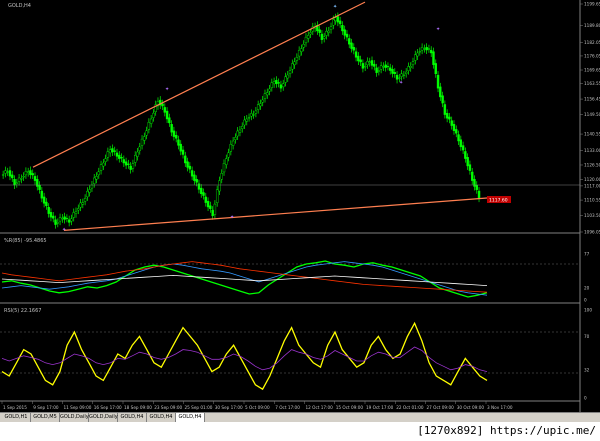  I want to click on chart-tab: GOLD,H1, so click(16, 417).